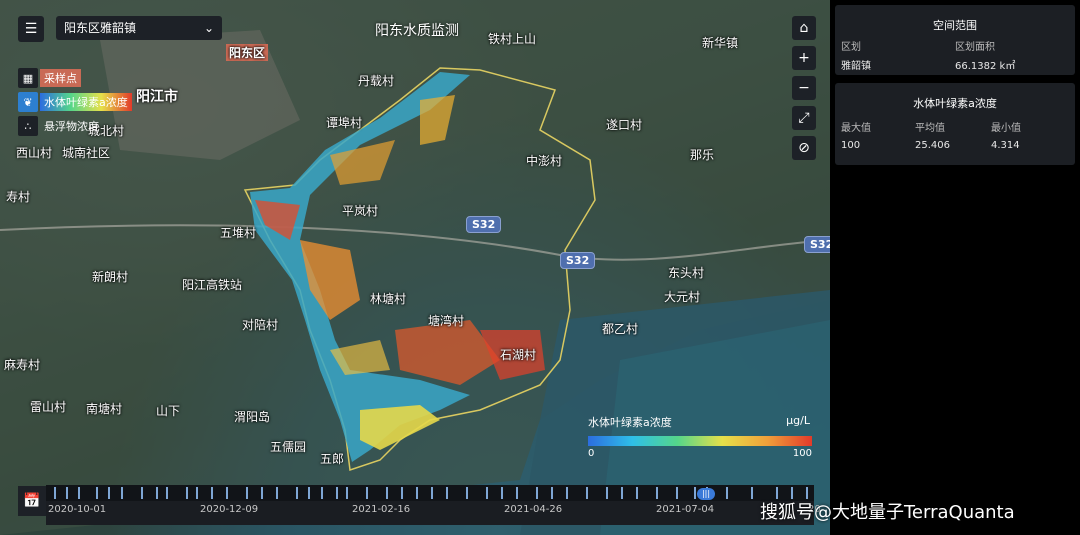 The height and width of the screenshot is (535, 1080). I want to click on timeline-date: 2021-07-04, so click(685, 509).